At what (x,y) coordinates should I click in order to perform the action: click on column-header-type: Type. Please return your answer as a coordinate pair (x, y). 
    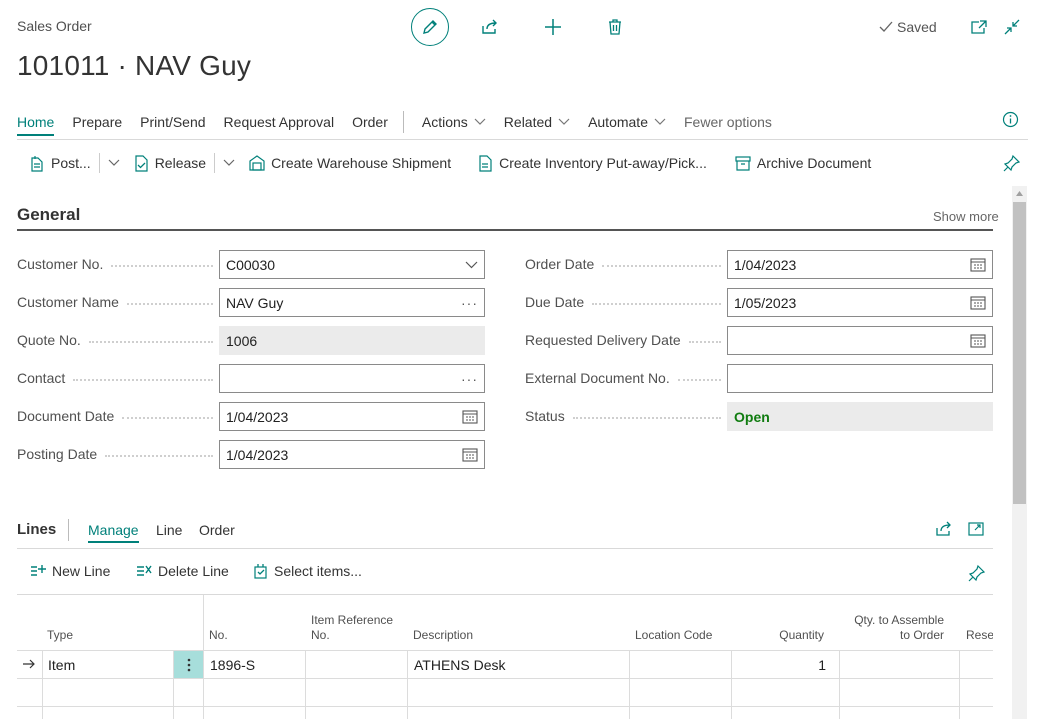
    Looking at the image, I should click on (60, 635).